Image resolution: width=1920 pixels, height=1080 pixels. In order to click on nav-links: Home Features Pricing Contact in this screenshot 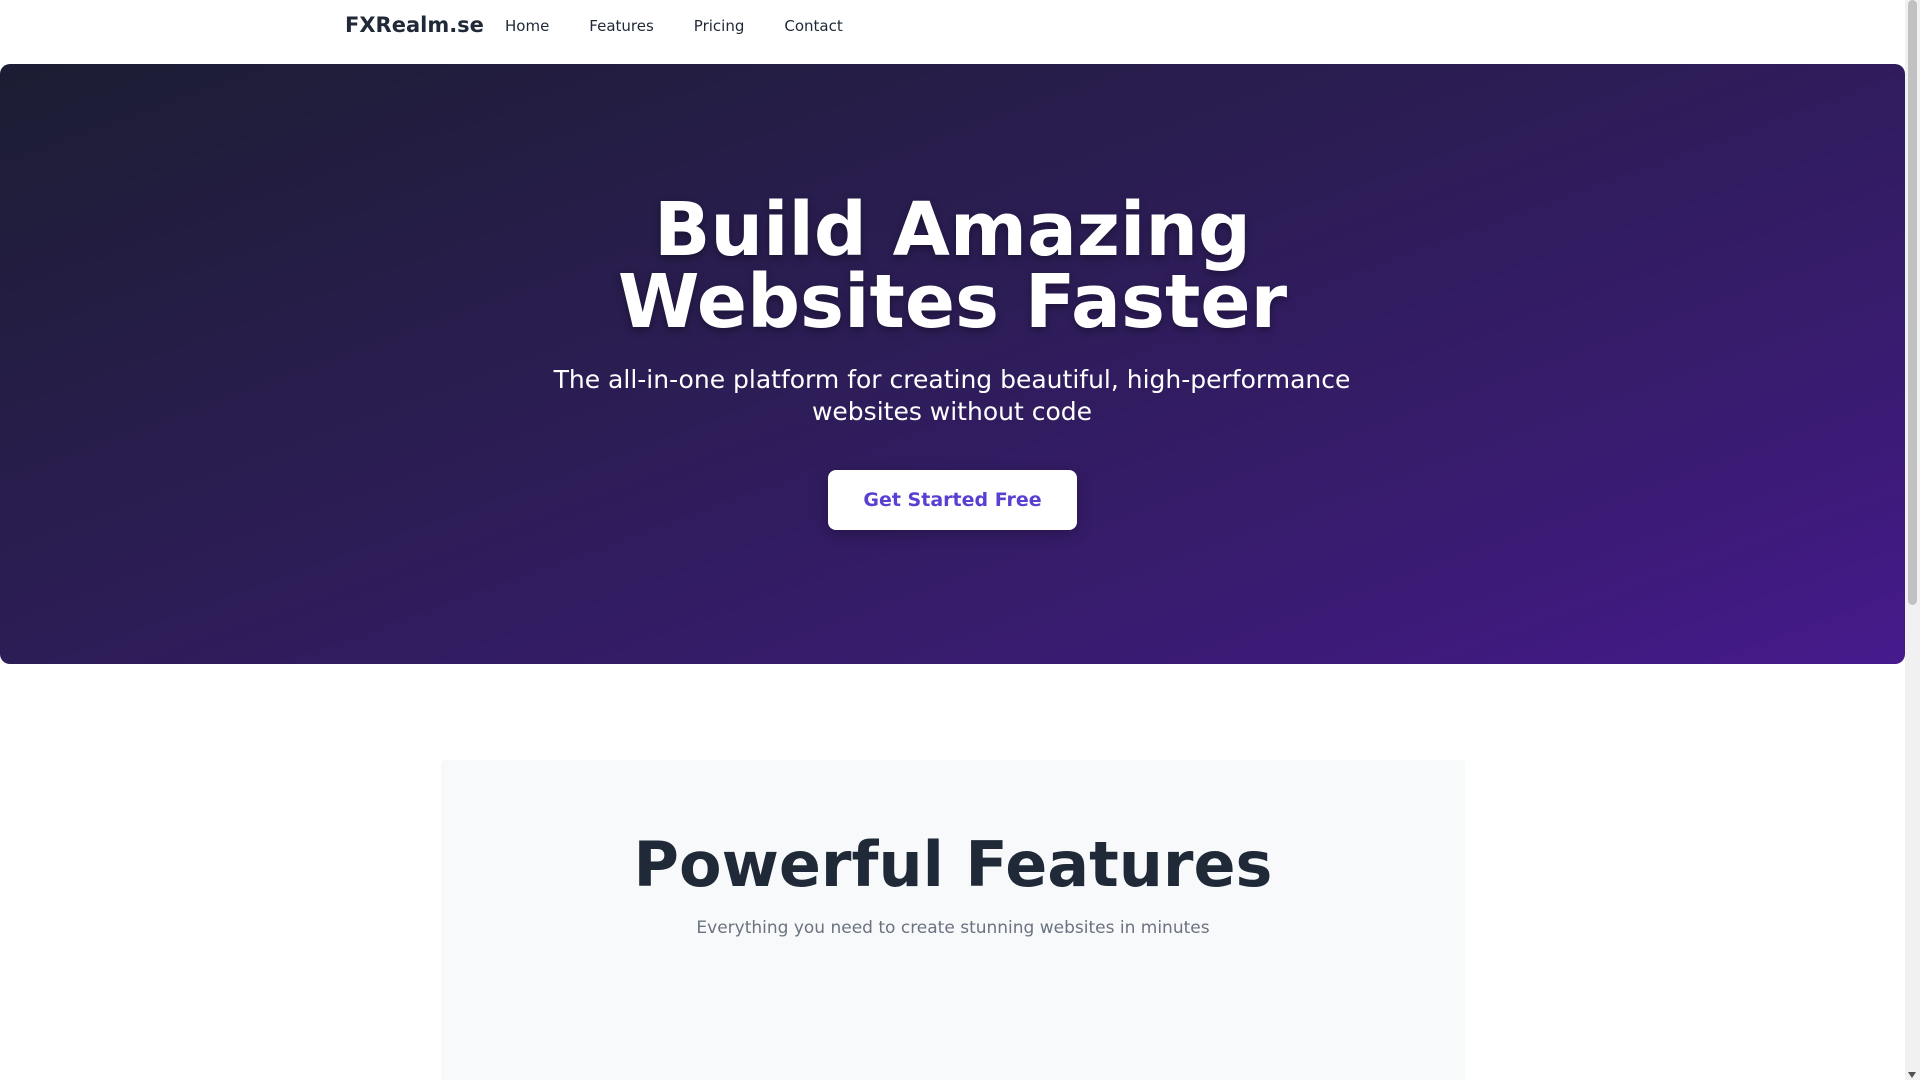, I will do `click(694, 26)`.